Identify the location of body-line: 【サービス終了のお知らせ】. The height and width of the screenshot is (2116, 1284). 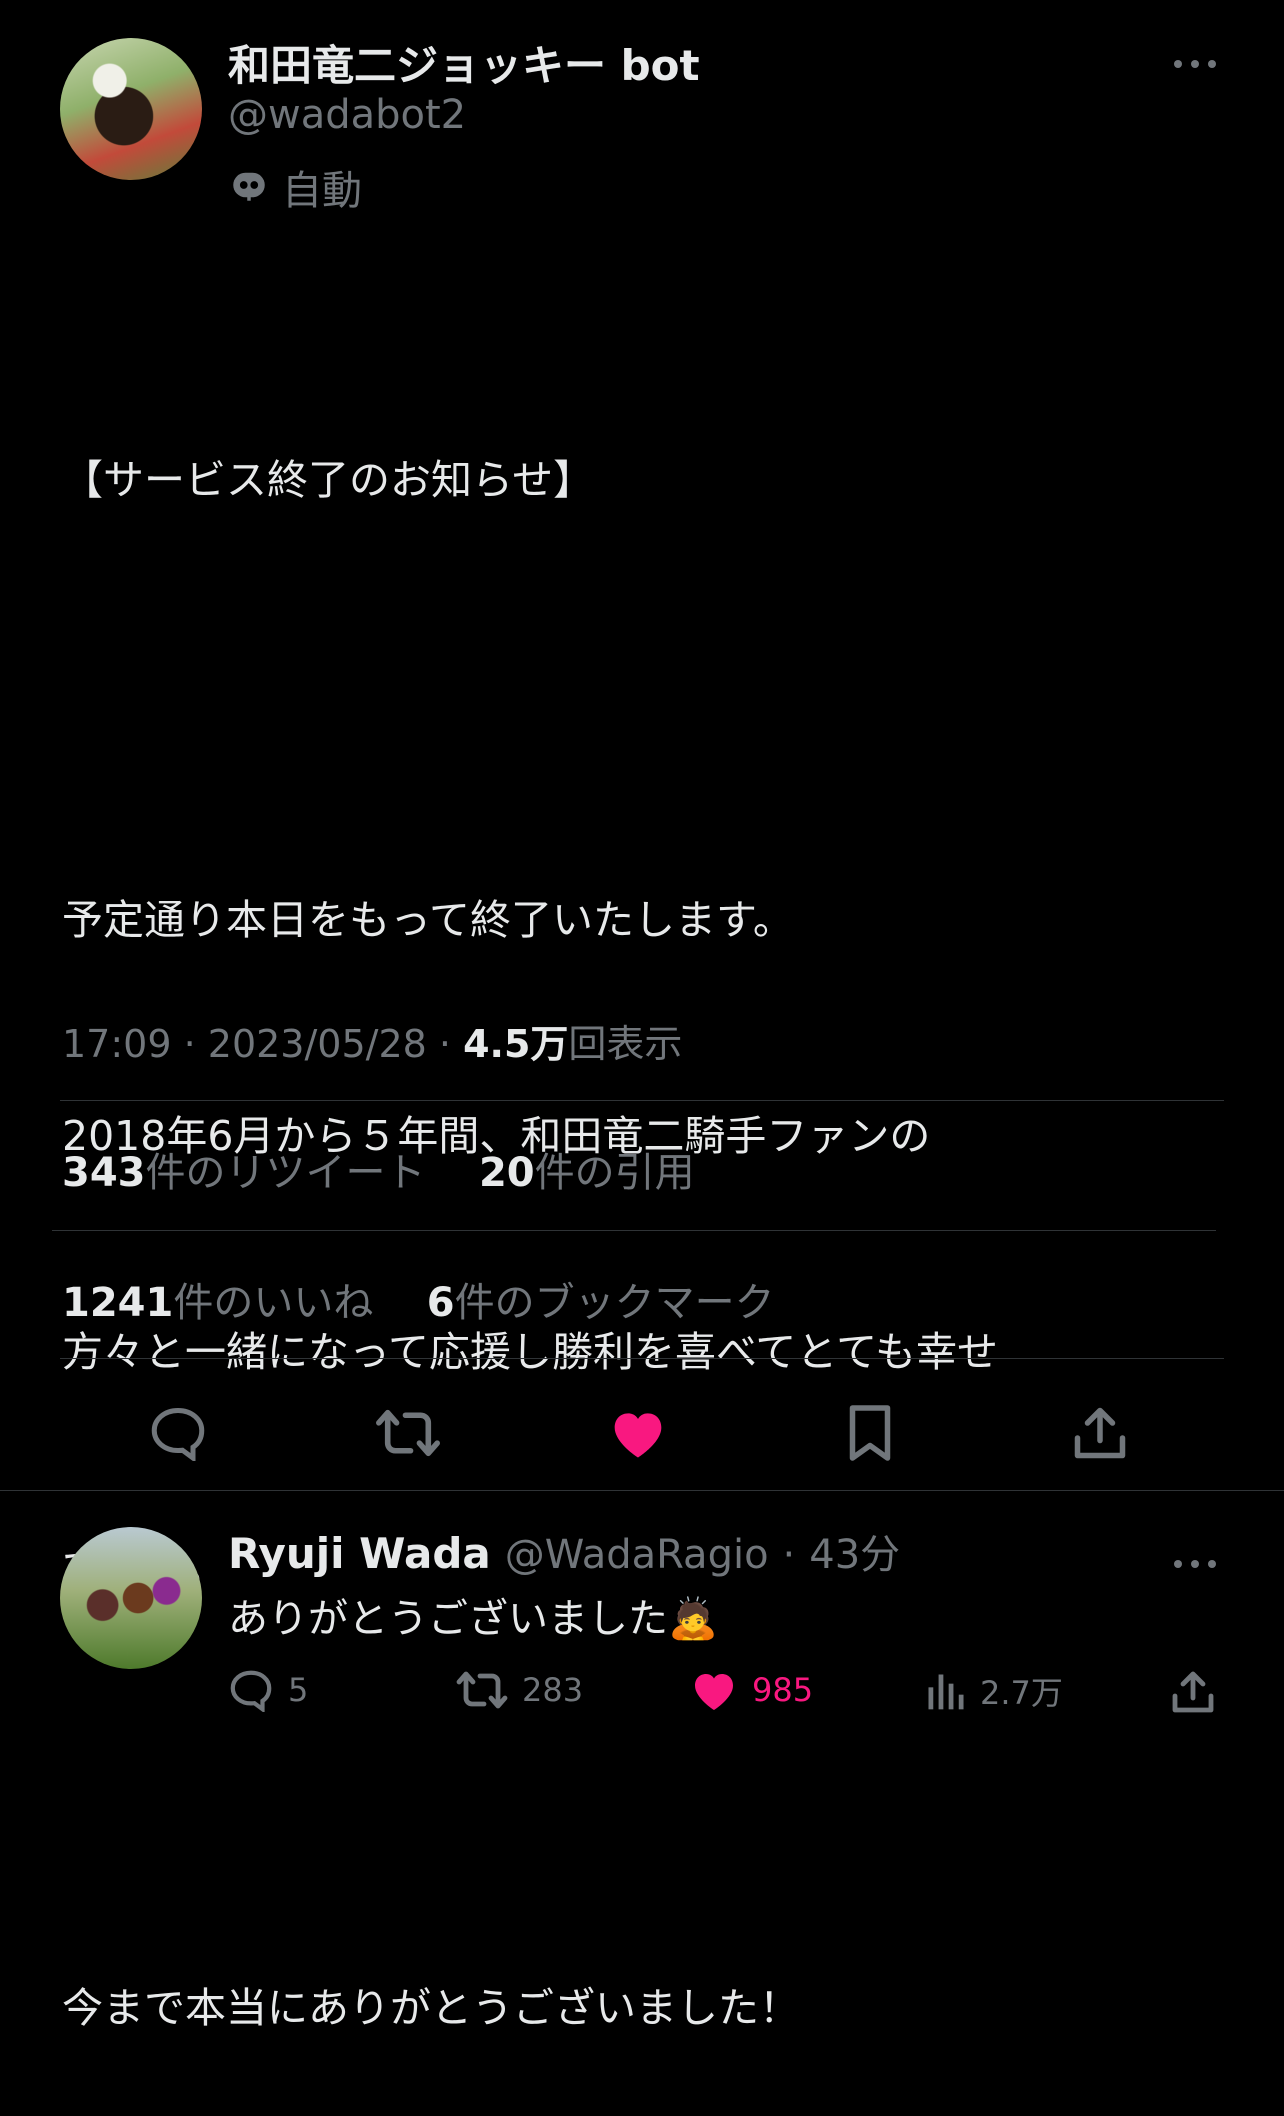
(328, 480).